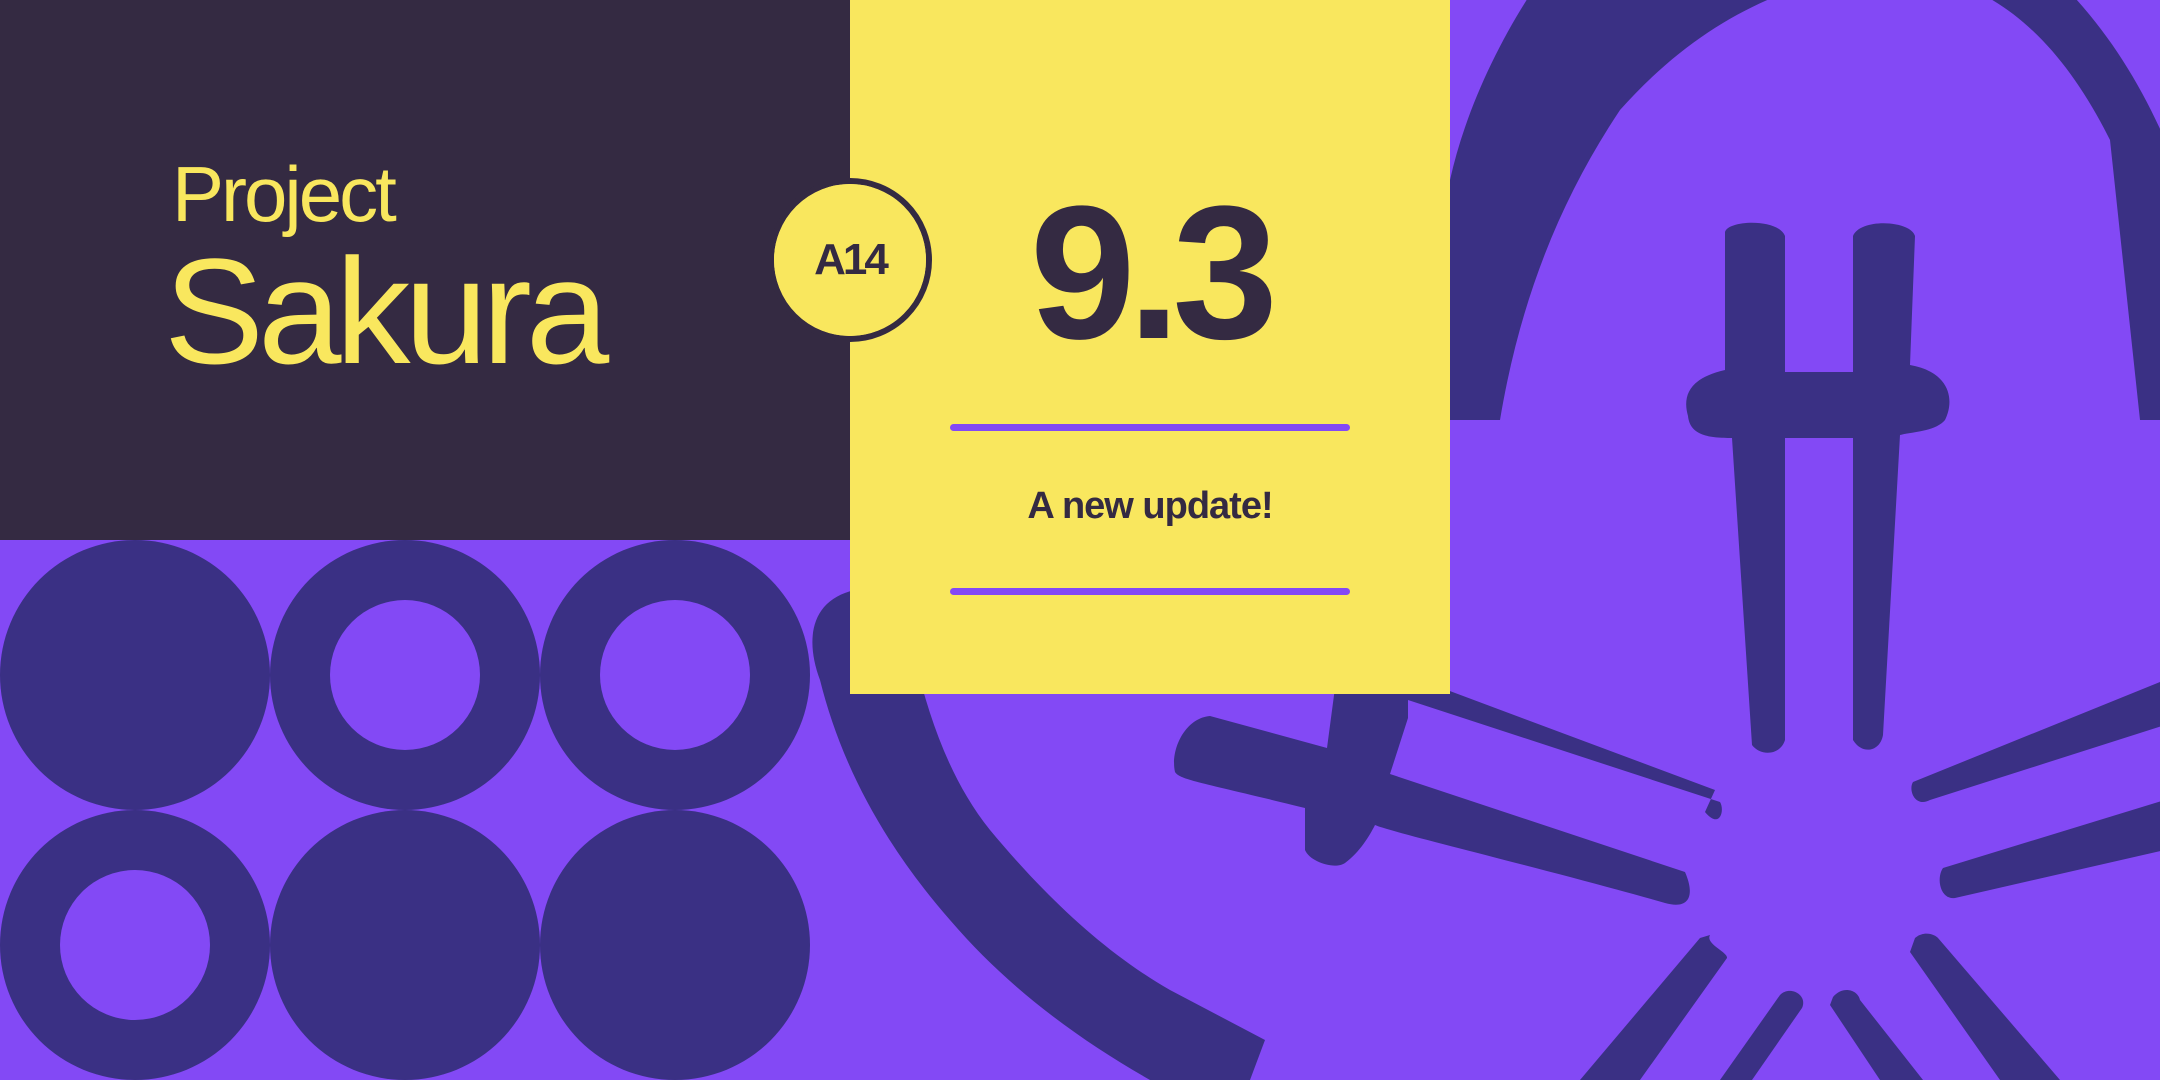 This screenshot has height=1080, width=2160. What do you see at coordinates (1870, 881) in the screenshot?
I see `burst-lines-icon` at bounding box center [1870, 881].